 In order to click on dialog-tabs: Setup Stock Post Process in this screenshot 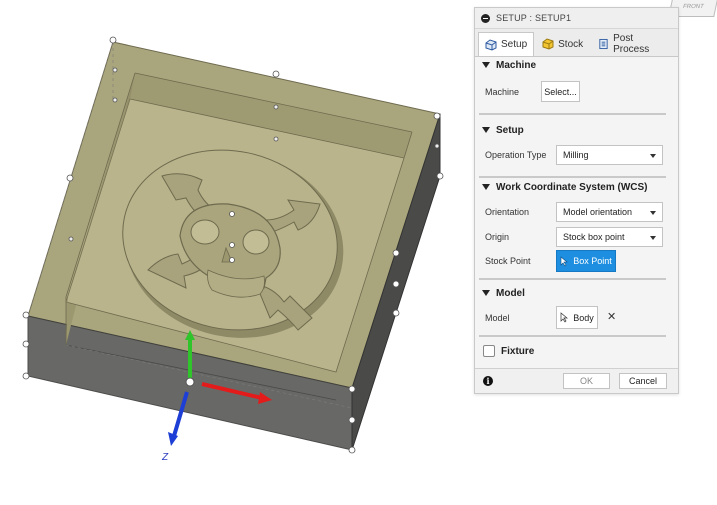, I will do `click(576, 43)`.